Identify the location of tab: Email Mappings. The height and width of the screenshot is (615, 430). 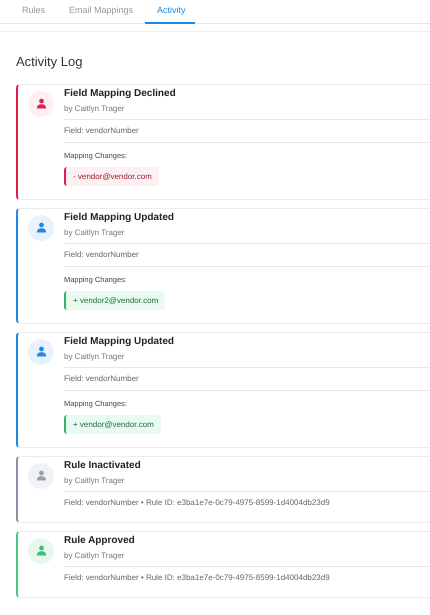
(101, 12).